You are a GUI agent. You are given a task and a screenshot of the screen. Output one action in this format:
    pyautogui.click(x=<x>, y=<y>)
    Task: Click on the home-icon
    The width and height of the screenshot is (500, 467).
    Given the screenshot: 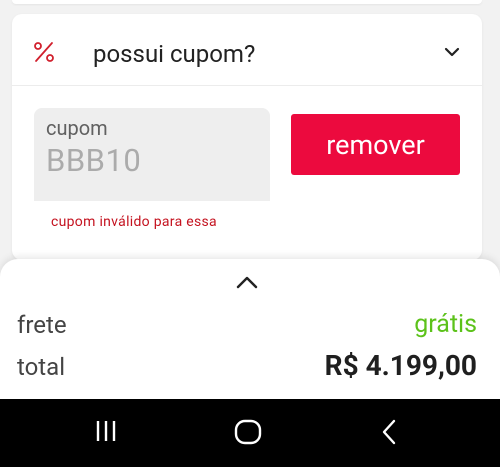 What is the action you would take?
    pyautogui.click(x=248, y=432)
    